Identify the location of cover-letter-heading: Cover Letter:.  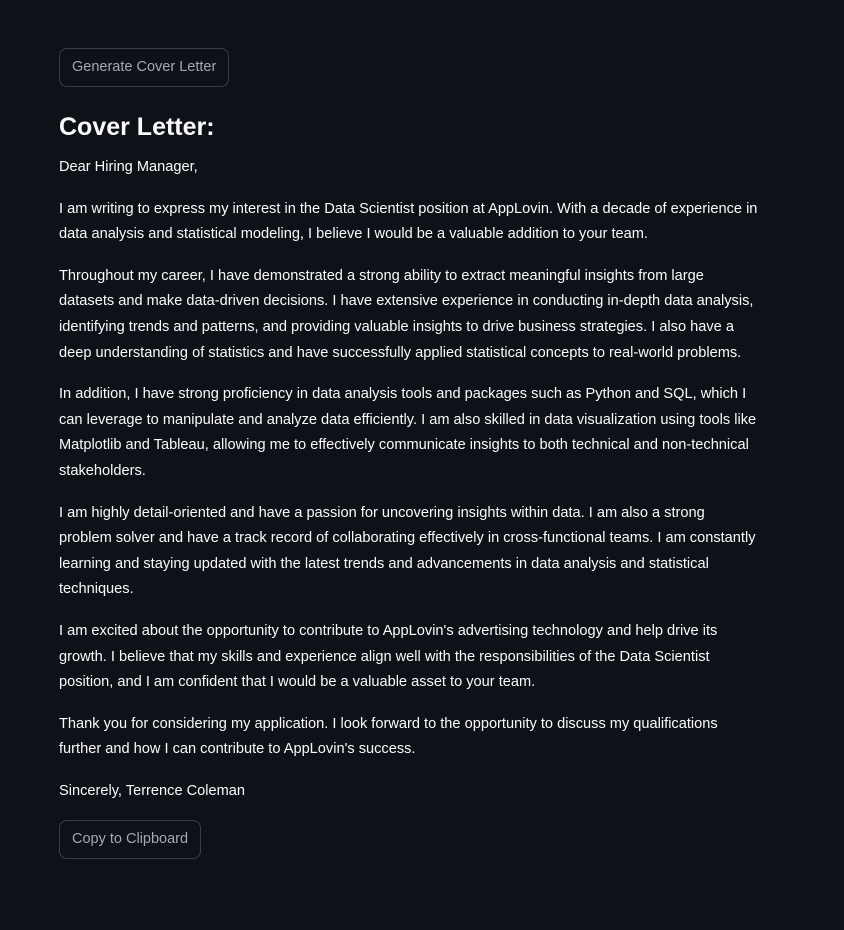
(137, 127).